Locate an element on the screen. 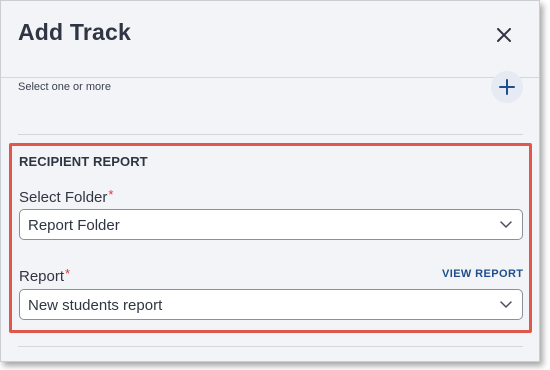 The width and height of the screenshot is (550, 370). select-folder-label-text: Select Folder is located at coordinates (63, 197).